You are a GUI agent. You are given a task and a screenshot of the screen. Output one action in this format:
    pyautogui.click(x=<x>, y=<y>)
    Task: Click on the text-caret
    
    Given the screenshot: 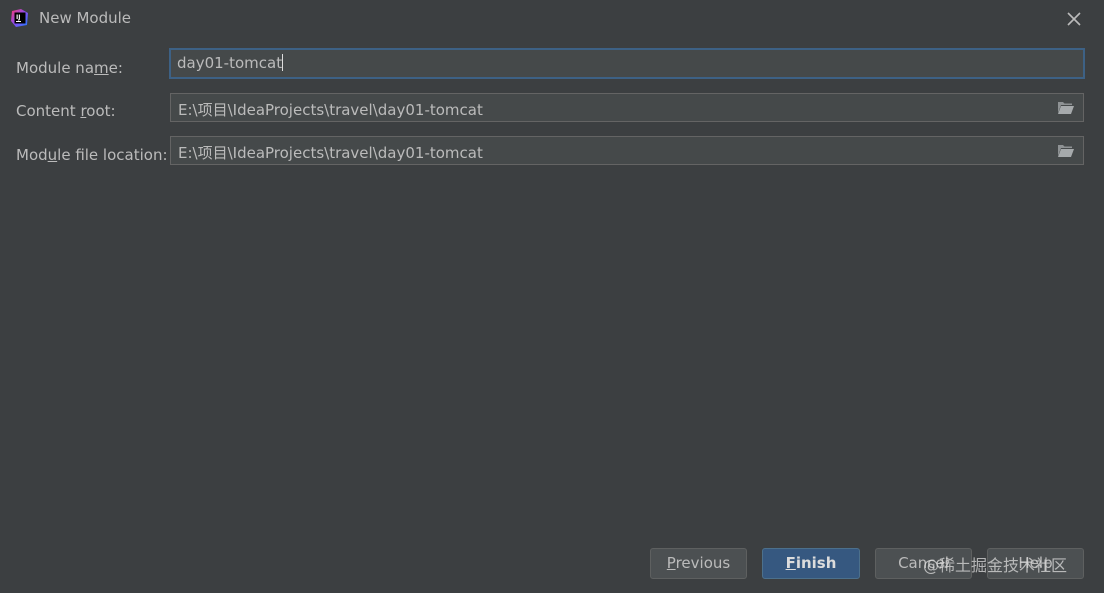 What is the action you would take?
    pyautogui.click(x=283, y=62)
    